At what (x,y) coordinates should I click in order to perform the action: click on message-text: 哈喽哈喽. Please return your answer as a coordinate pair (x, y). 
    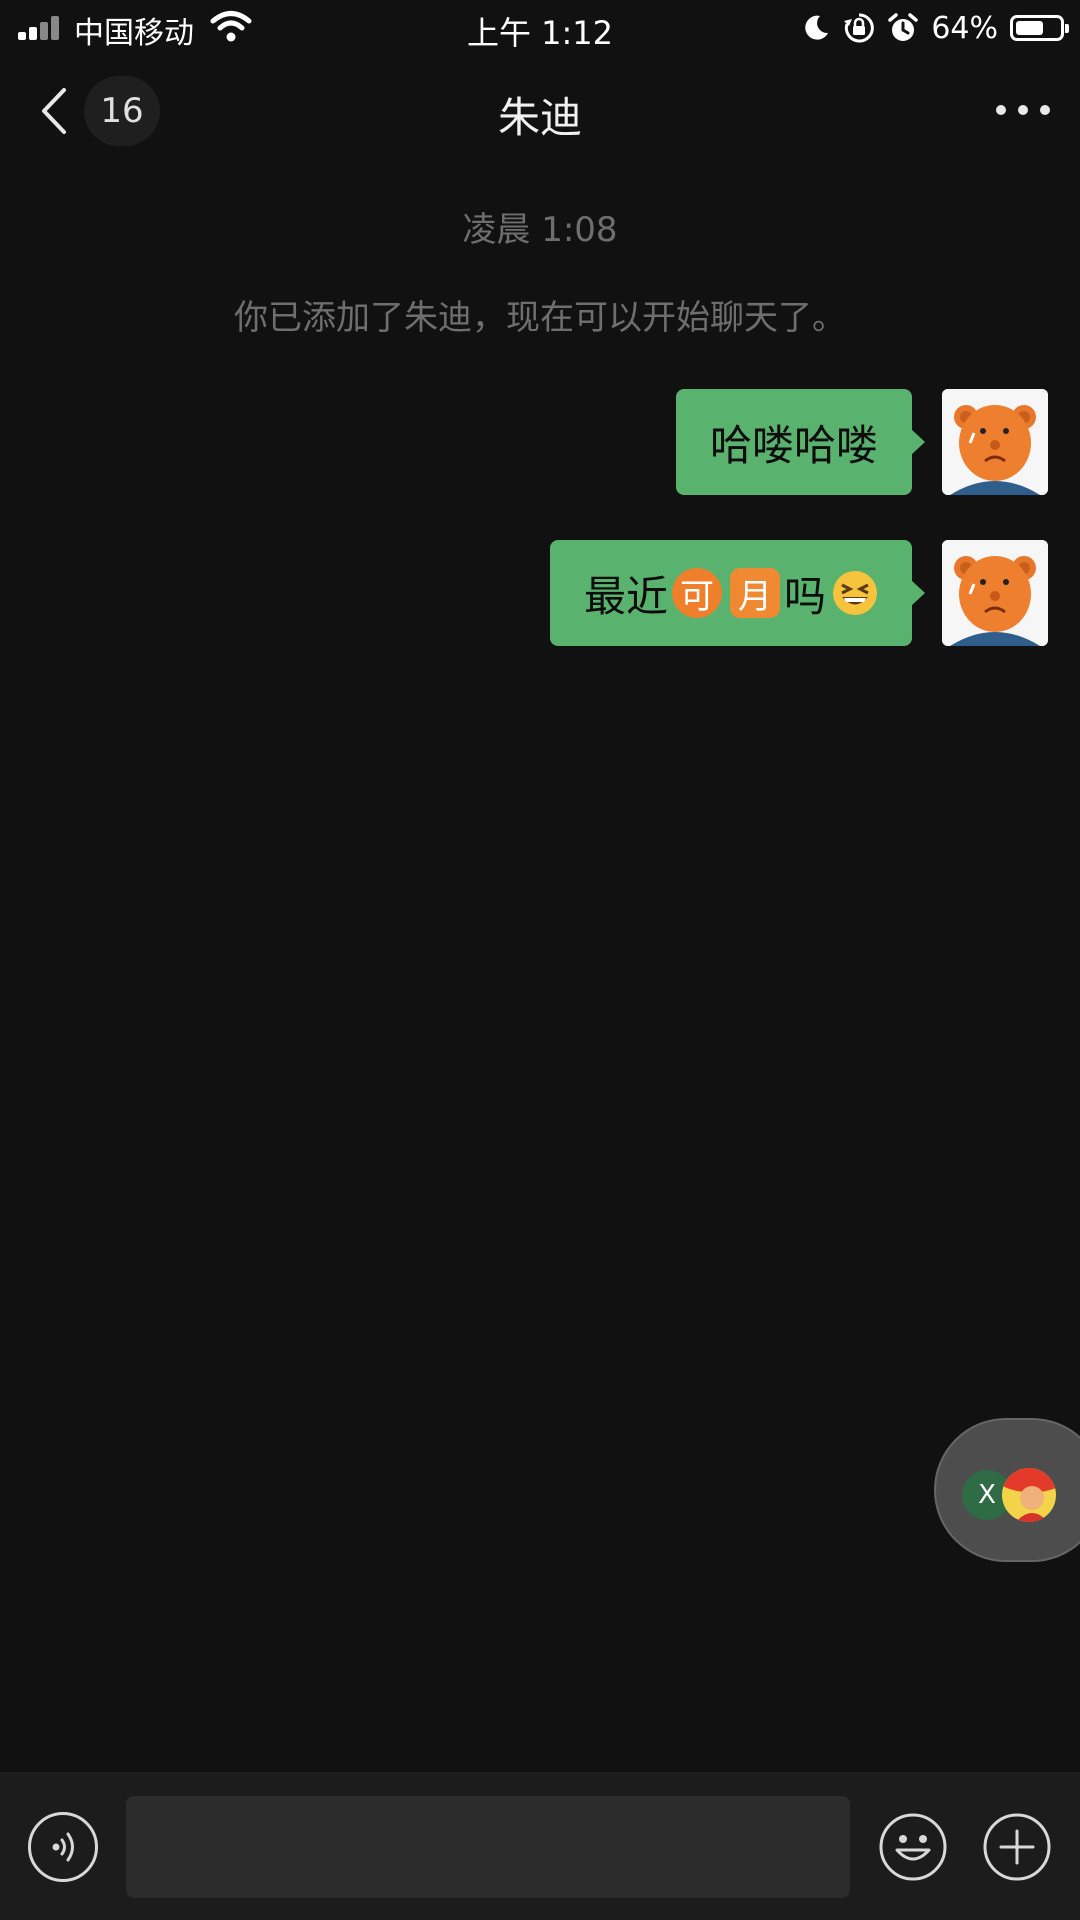
    Looking at the image, I should click on (793, 445).